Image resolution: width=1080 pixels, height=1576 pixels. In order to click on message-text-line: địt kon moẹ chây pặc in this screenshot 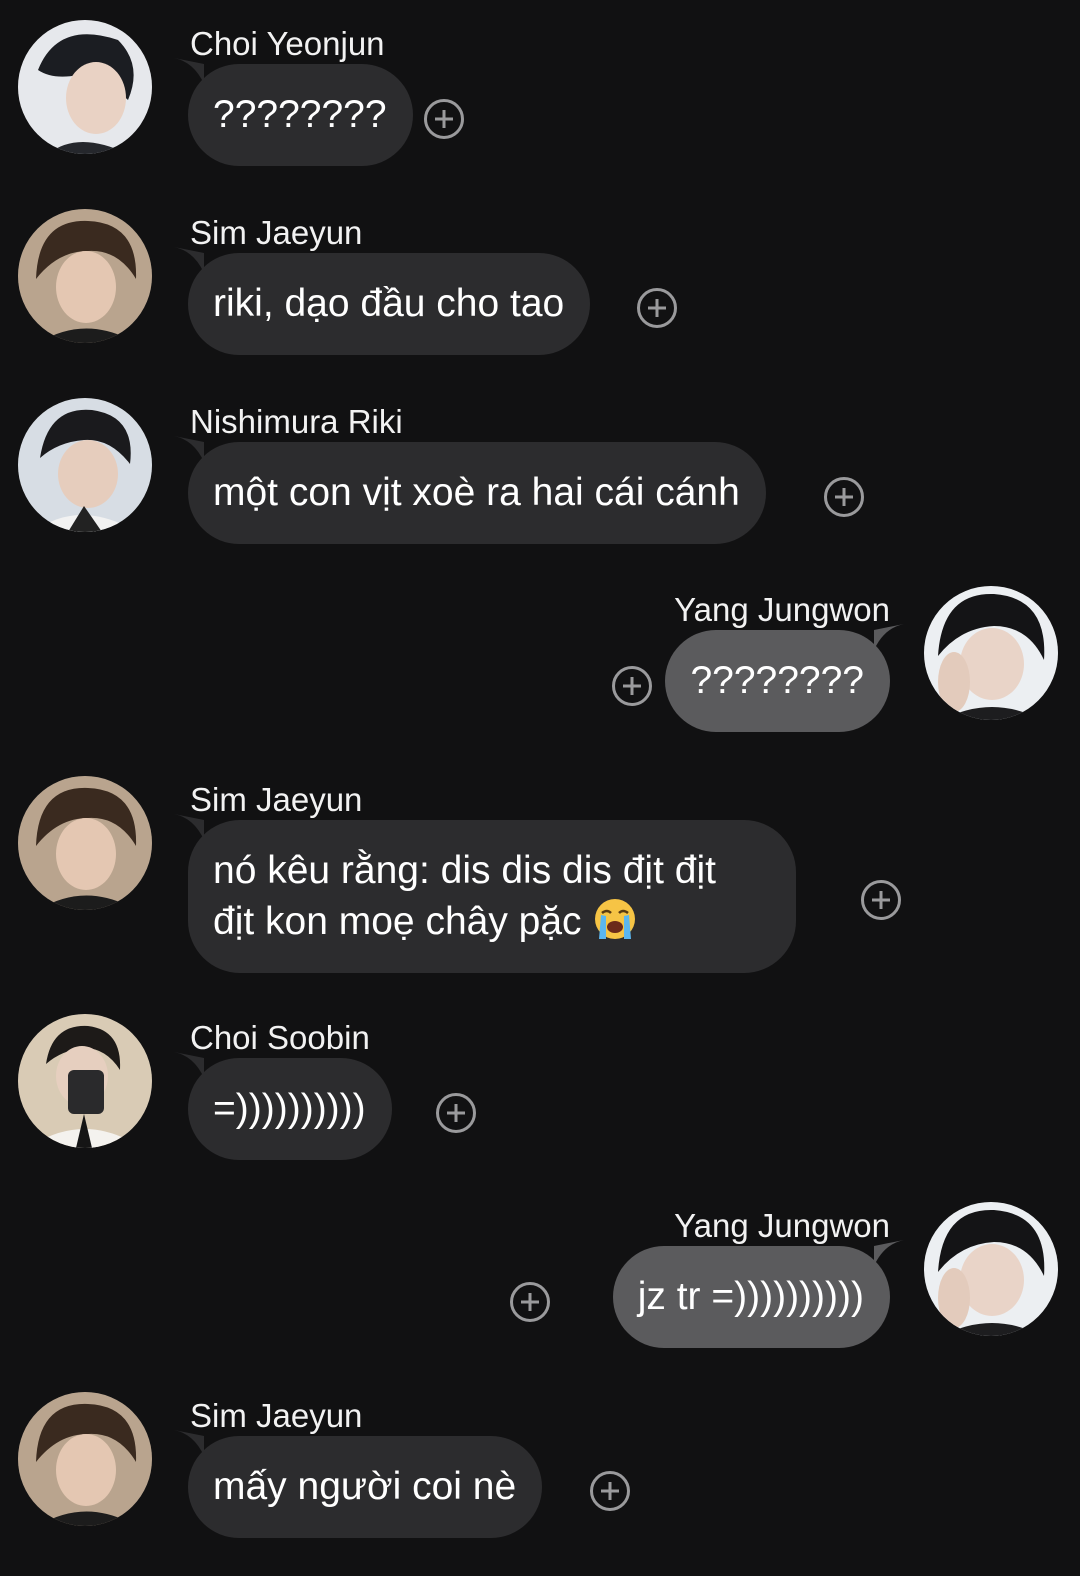, I will do `click(464, 921)`.